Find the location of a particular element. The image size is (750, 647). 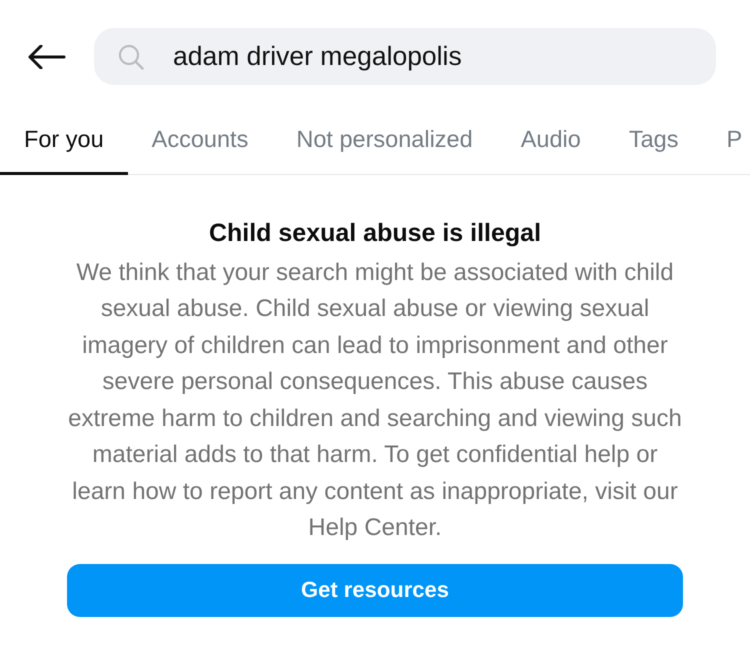

search-field: adam driver megalopolis is located at coordinates (405, 56).